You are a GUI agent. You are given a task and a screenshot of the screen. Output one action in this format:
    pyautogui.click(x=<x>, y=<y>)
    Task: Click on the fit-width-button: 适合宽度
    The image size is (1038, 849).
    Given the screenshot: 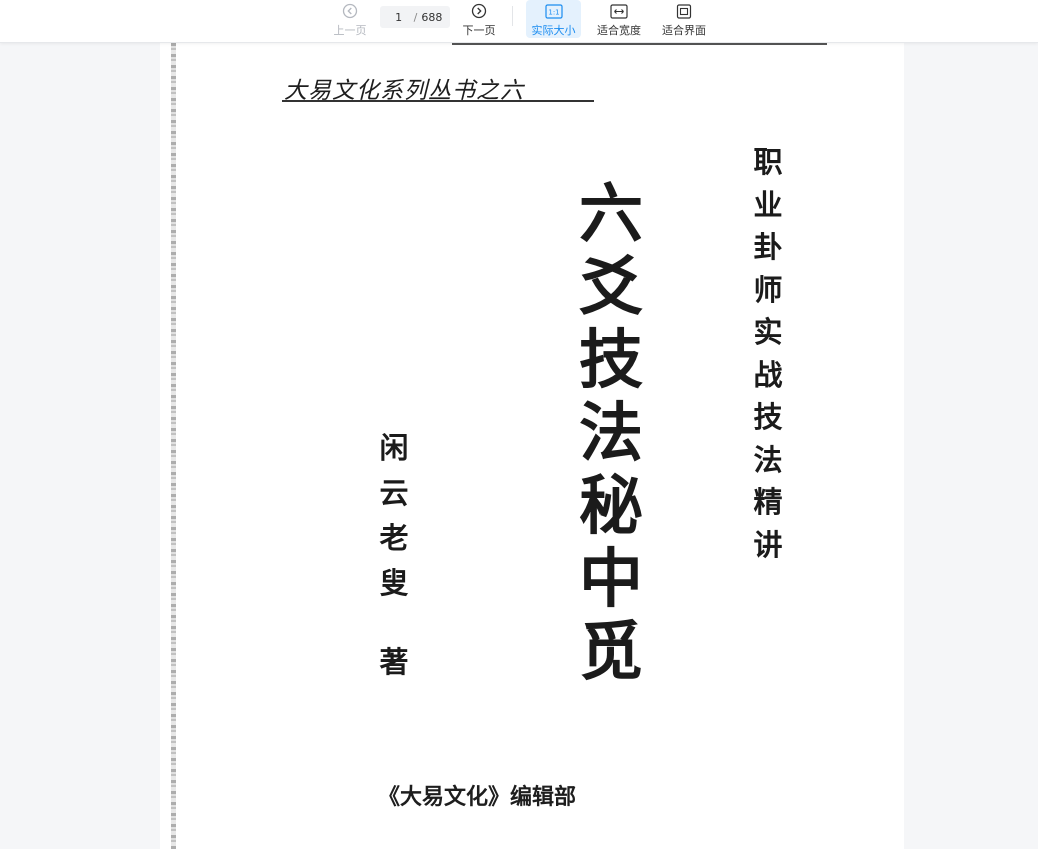 What is the action you would take?
    pyautogui.click(x=619, y=19)
    